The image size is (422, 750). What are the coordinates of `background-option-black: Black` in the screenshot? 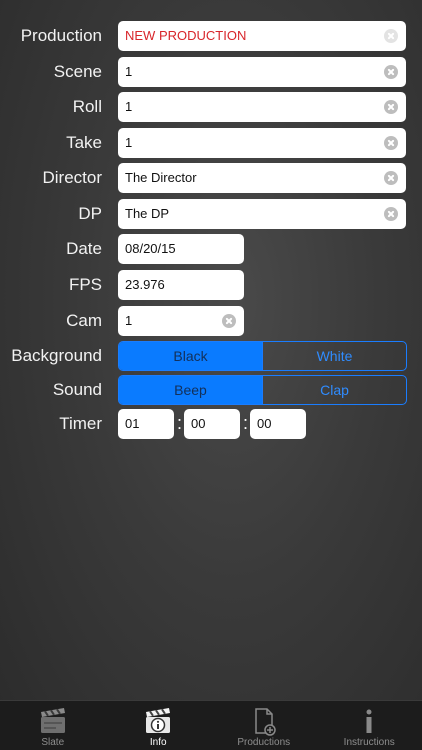 It's located at (190, 356).